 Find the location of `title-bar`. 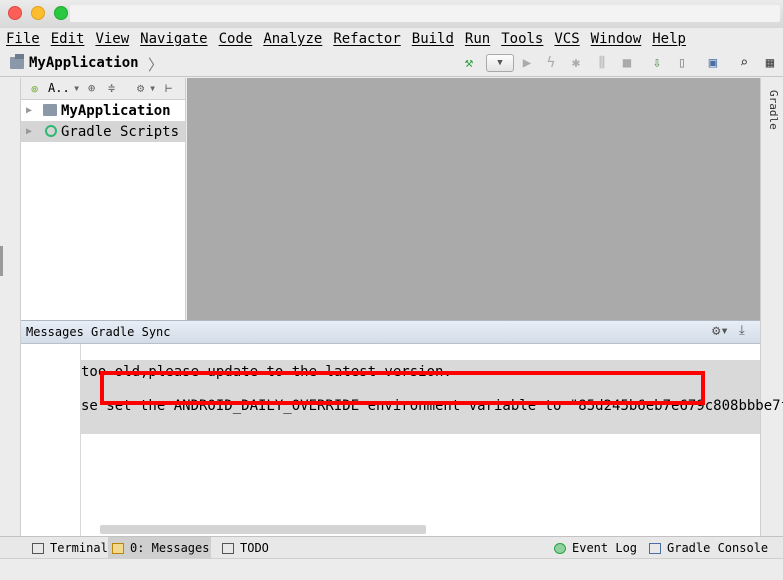

title-bar is located at coordinates (391, 14).